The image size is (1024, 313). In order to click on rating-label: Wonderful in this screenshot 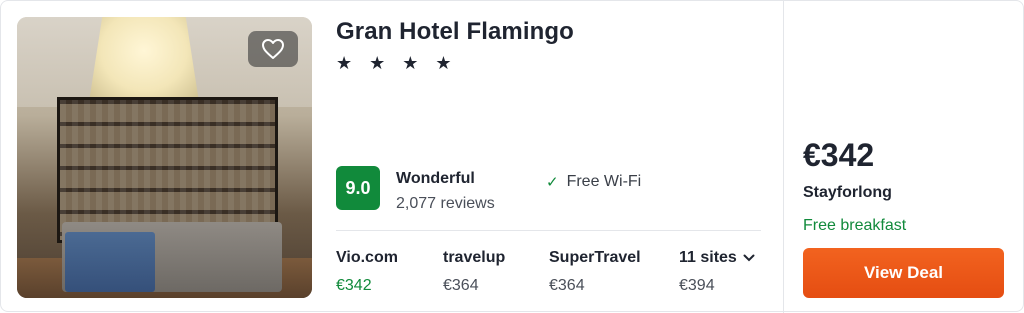, I will do `click(435, 178)`.